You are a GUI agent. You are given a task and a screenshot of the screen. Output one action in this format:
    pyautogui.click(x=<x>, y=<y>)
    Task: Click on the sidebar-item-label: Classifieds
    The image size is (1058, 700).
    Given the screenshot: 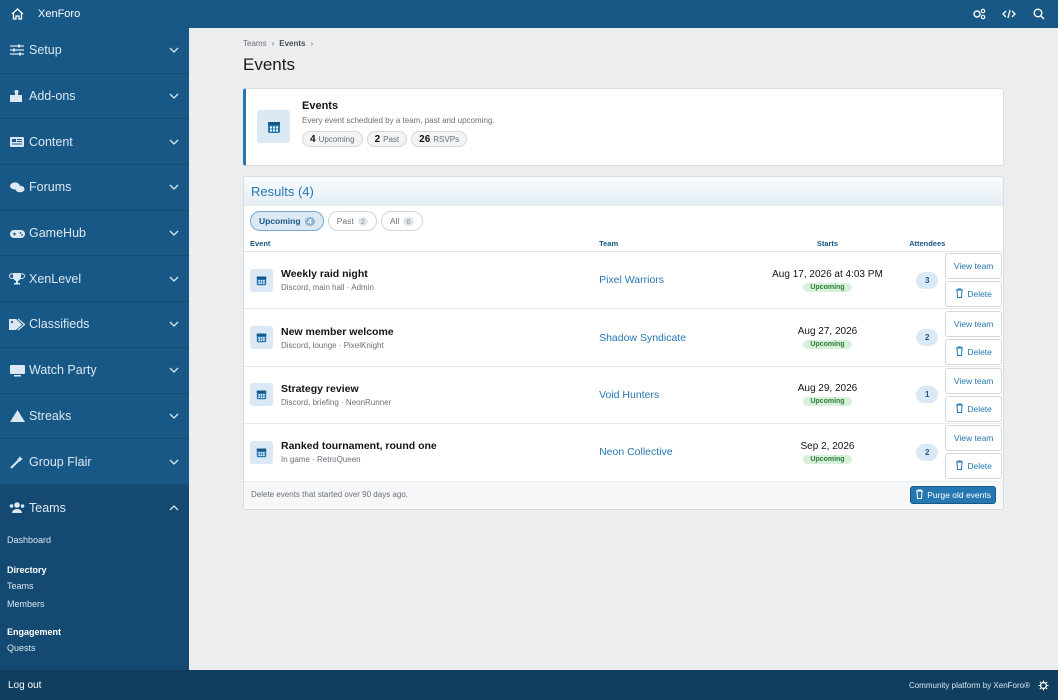 What is the action you would take?
    pyautogui.click(x=59, y=324)
    